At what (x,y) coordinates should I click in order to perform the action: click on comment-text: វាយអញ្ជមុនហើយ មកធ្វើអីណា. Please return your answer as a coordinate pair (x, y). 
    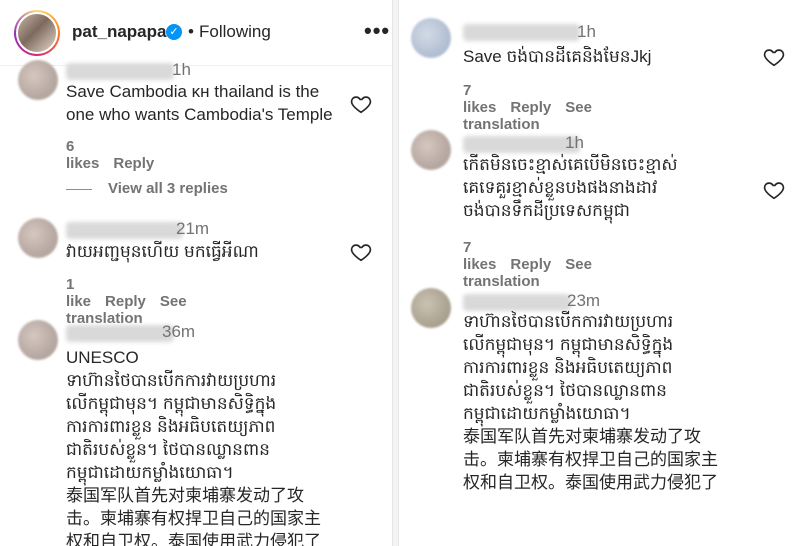
    Looking at the image, I should click on (162, 251).